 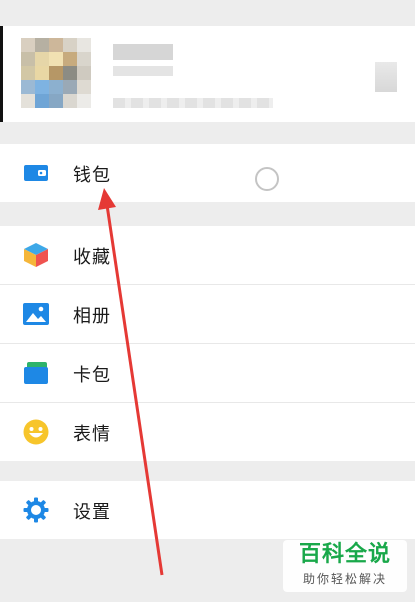 What do you see at coordinates (207, 255) in the screenshot?
I see `menu-item-favorites: 收藏` at bounding box center [207, 255].